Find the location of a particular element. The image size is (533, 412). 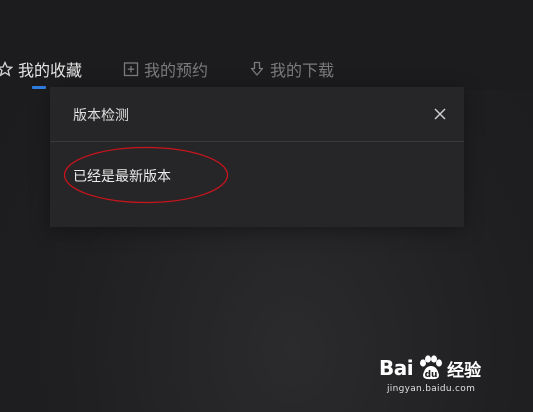

dialog-header: 版本检测 is located at coordinates (257, 114).